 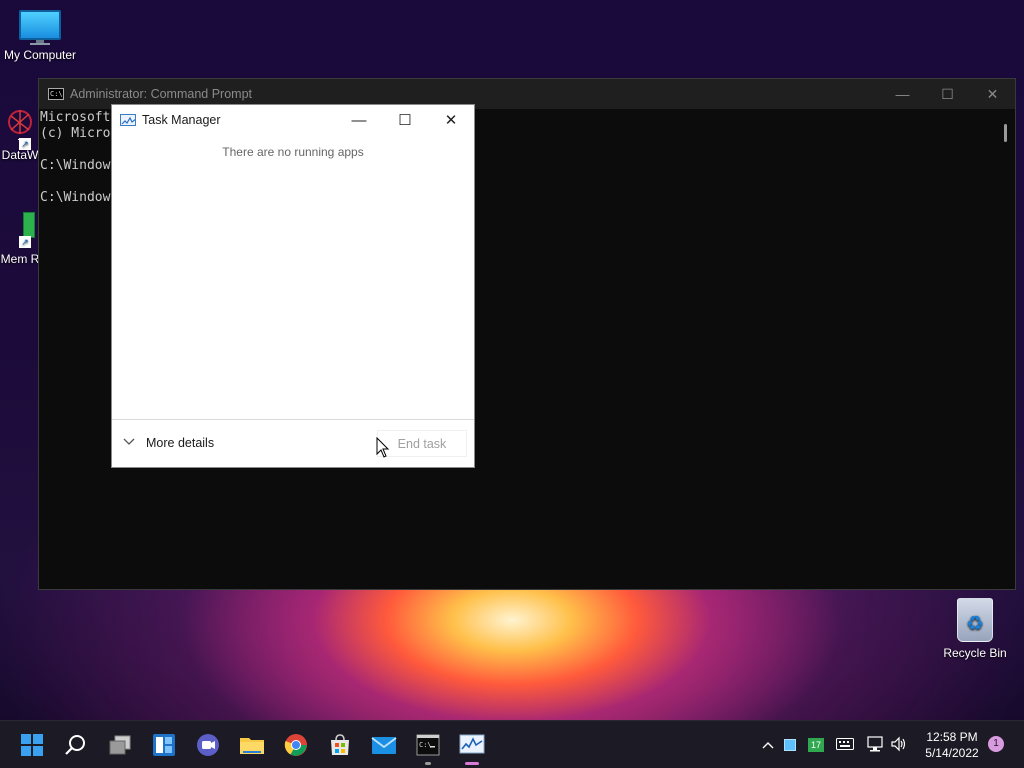 I want to click on more-details-button: More details, so click(x=168, y=443).